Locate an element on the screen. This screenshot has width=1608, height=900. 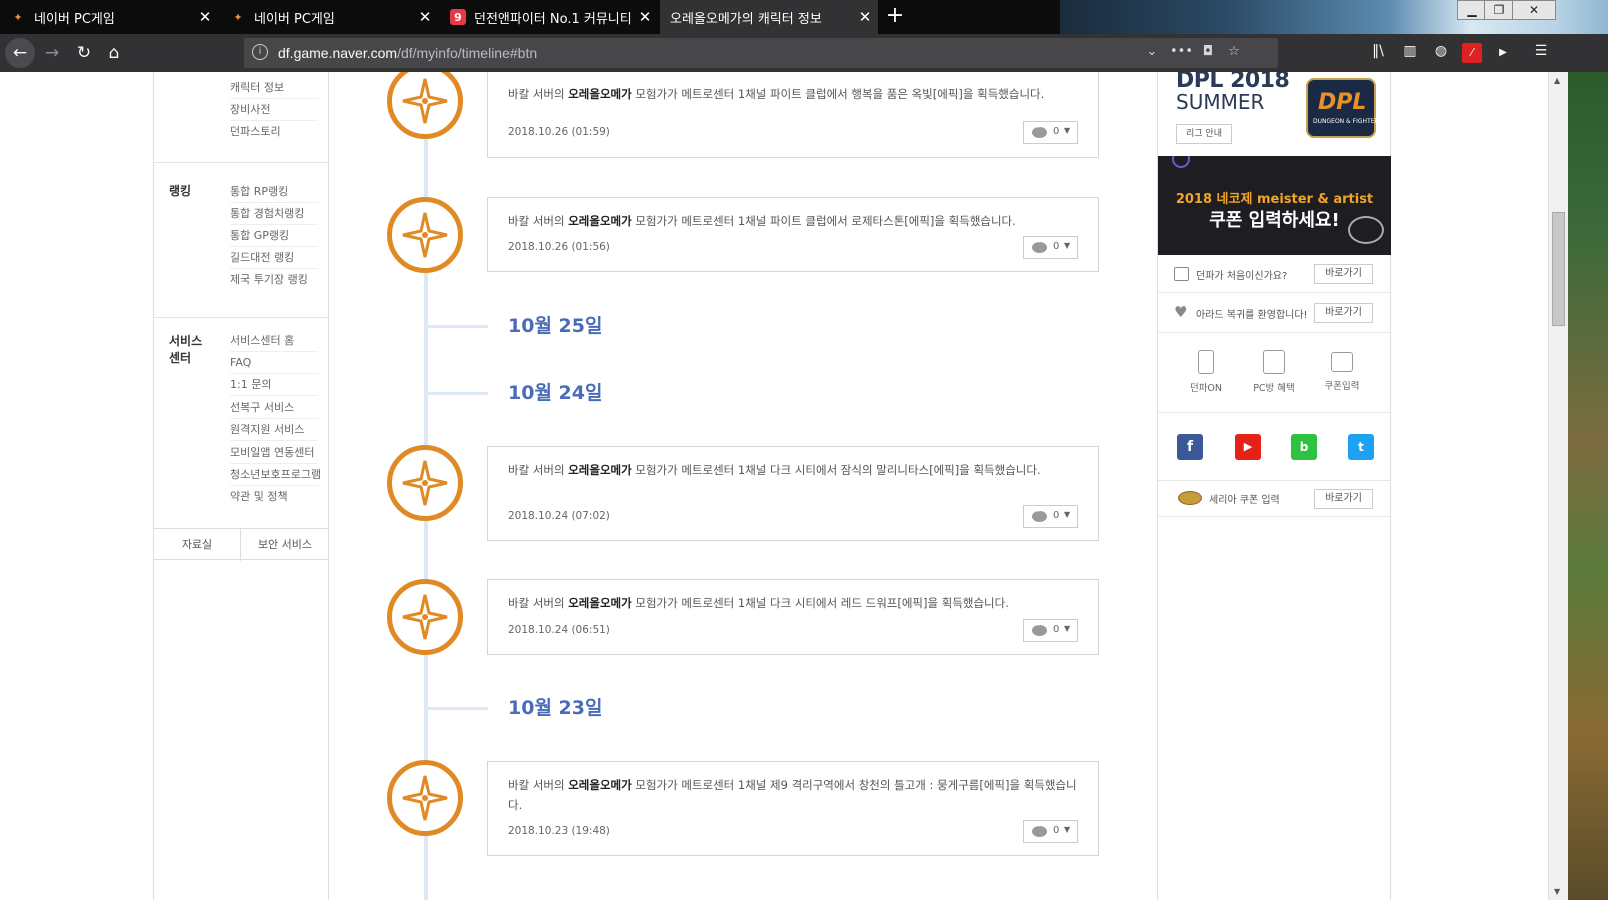
site-info-icon: i is located at coordinates (260, 52).